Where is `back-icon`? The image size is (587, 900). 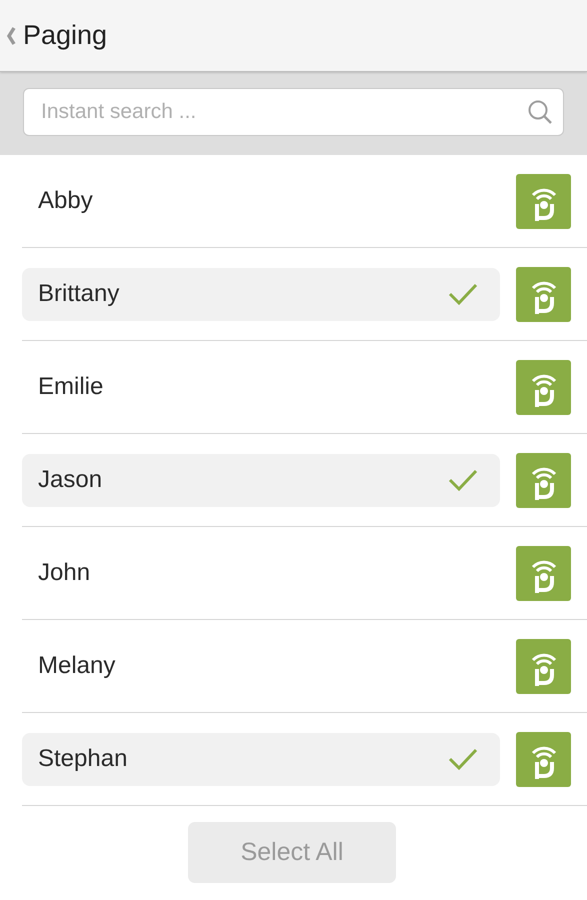
back-icon is located at coordinates (11, 36).